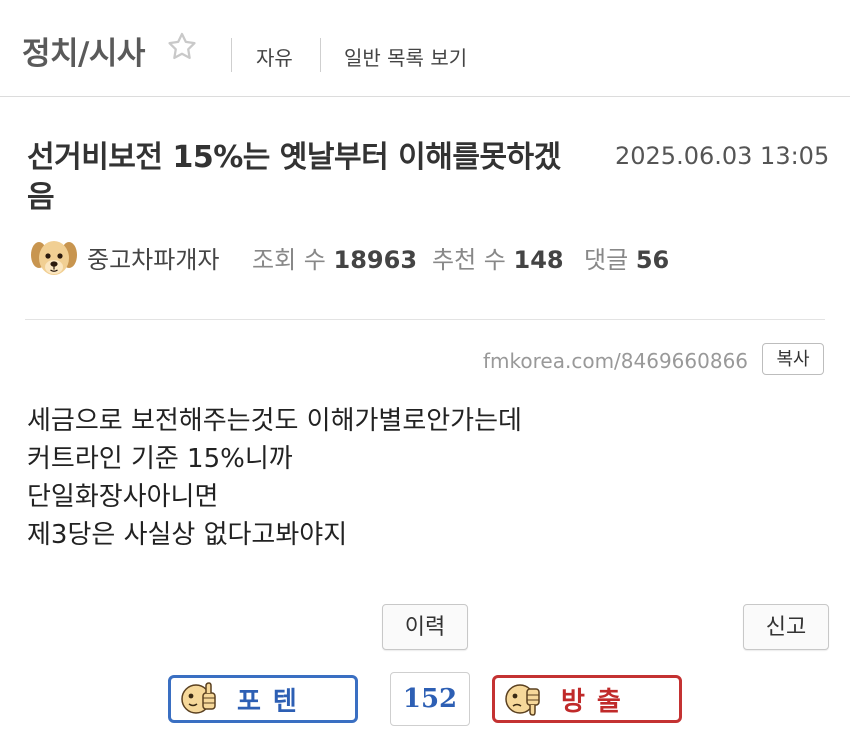 The width and height of the screenshot is (850, 746). I want to click on author-name: 중고차파개자, so click(153, 257).